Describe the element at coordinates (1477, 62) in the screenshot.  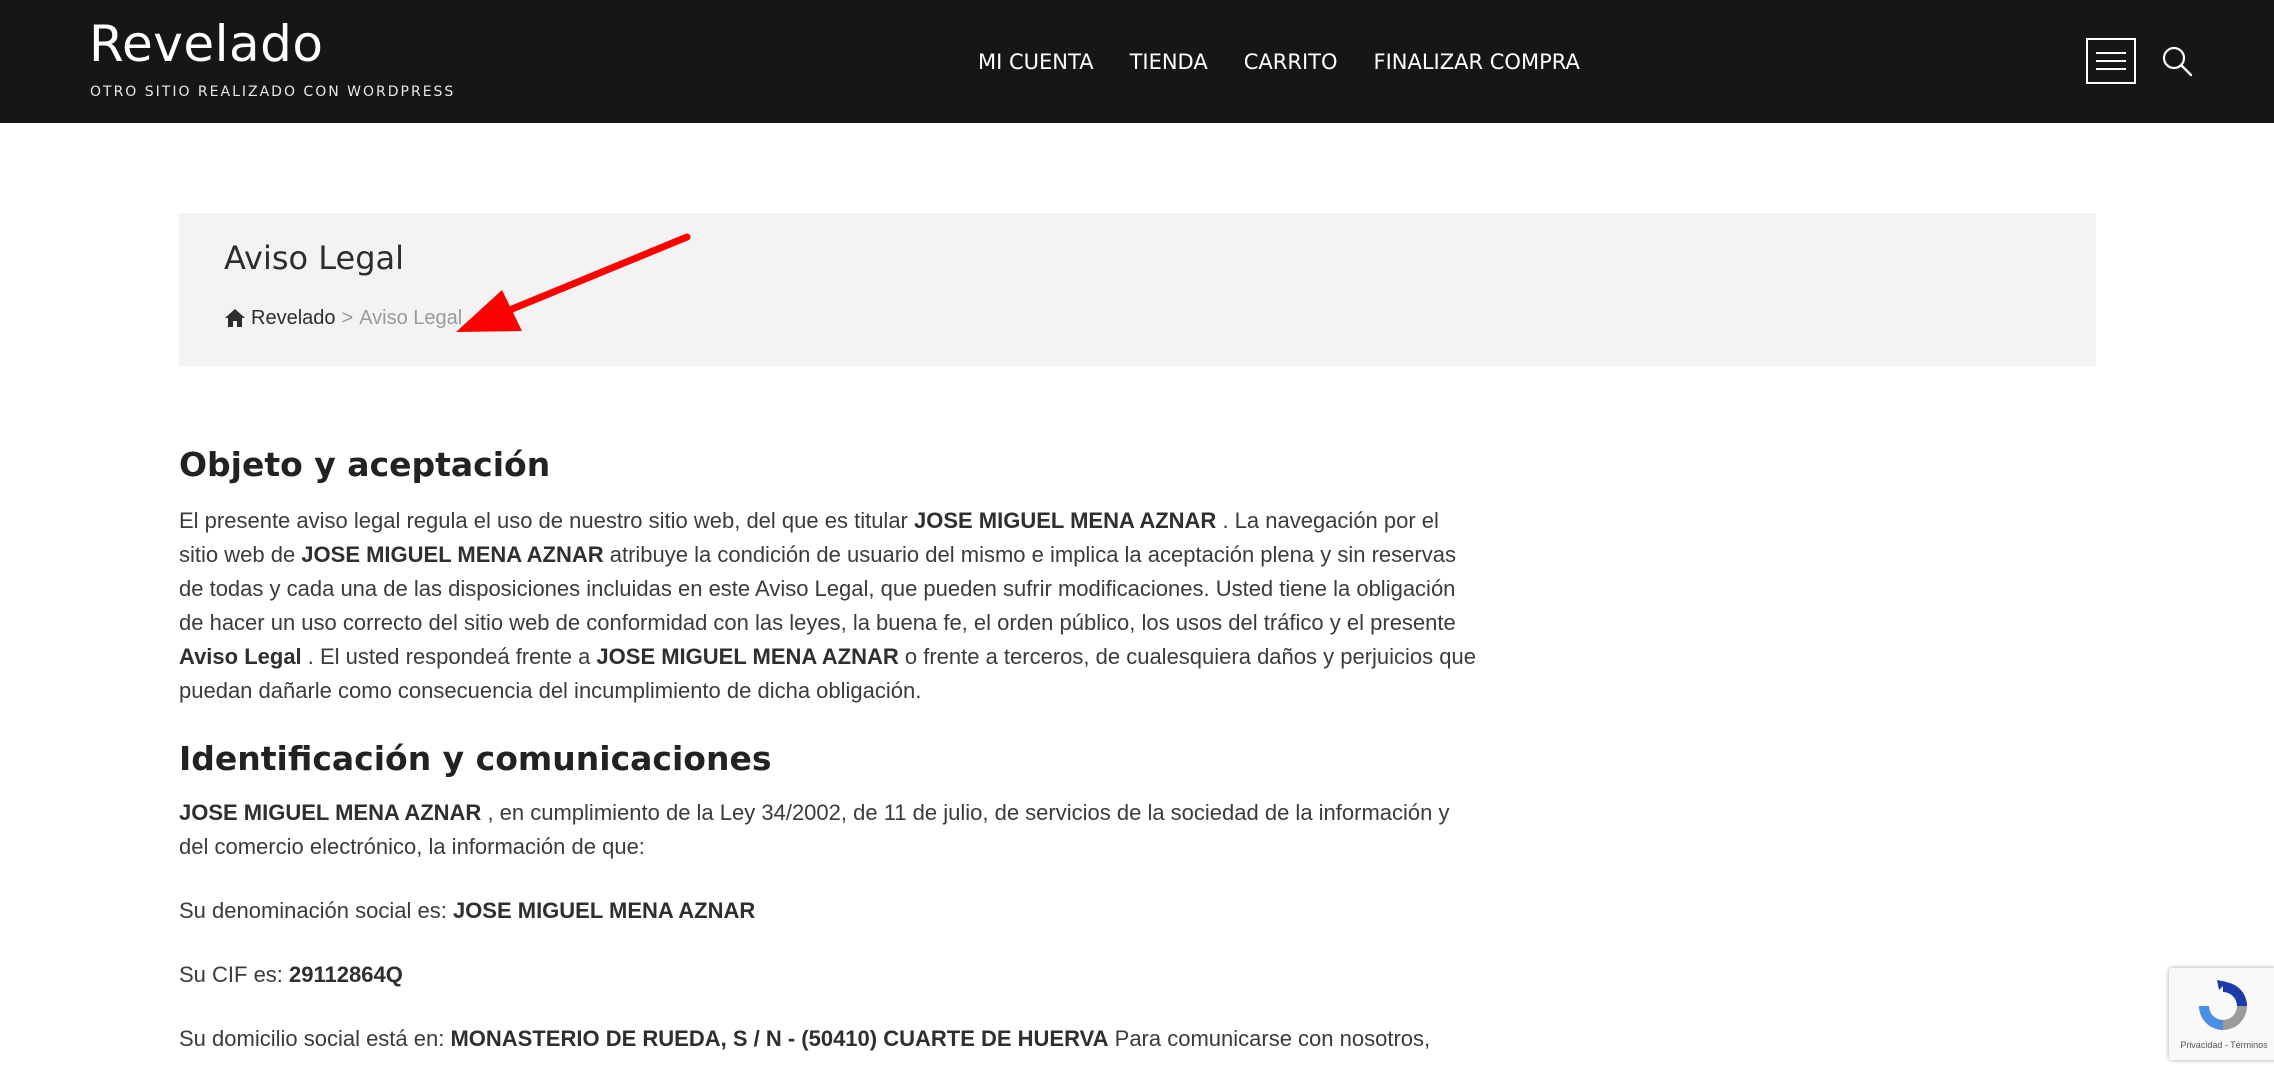
I see `nav-item-finalizar-compra: FINALIZAR COMPRA` at that location.